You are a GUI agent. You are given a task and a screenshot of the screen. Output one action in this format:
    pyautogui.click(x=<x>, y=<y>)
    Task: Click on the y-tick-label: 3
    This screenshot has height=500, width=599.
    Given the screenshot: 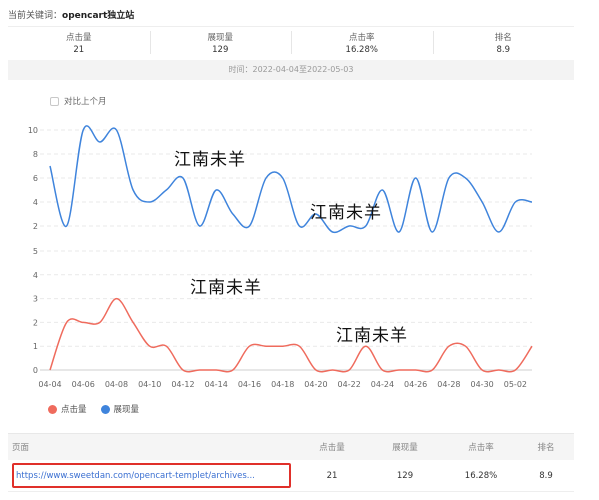 What is the action you would take?
    pyautogui.click(x=35, y=299)
    